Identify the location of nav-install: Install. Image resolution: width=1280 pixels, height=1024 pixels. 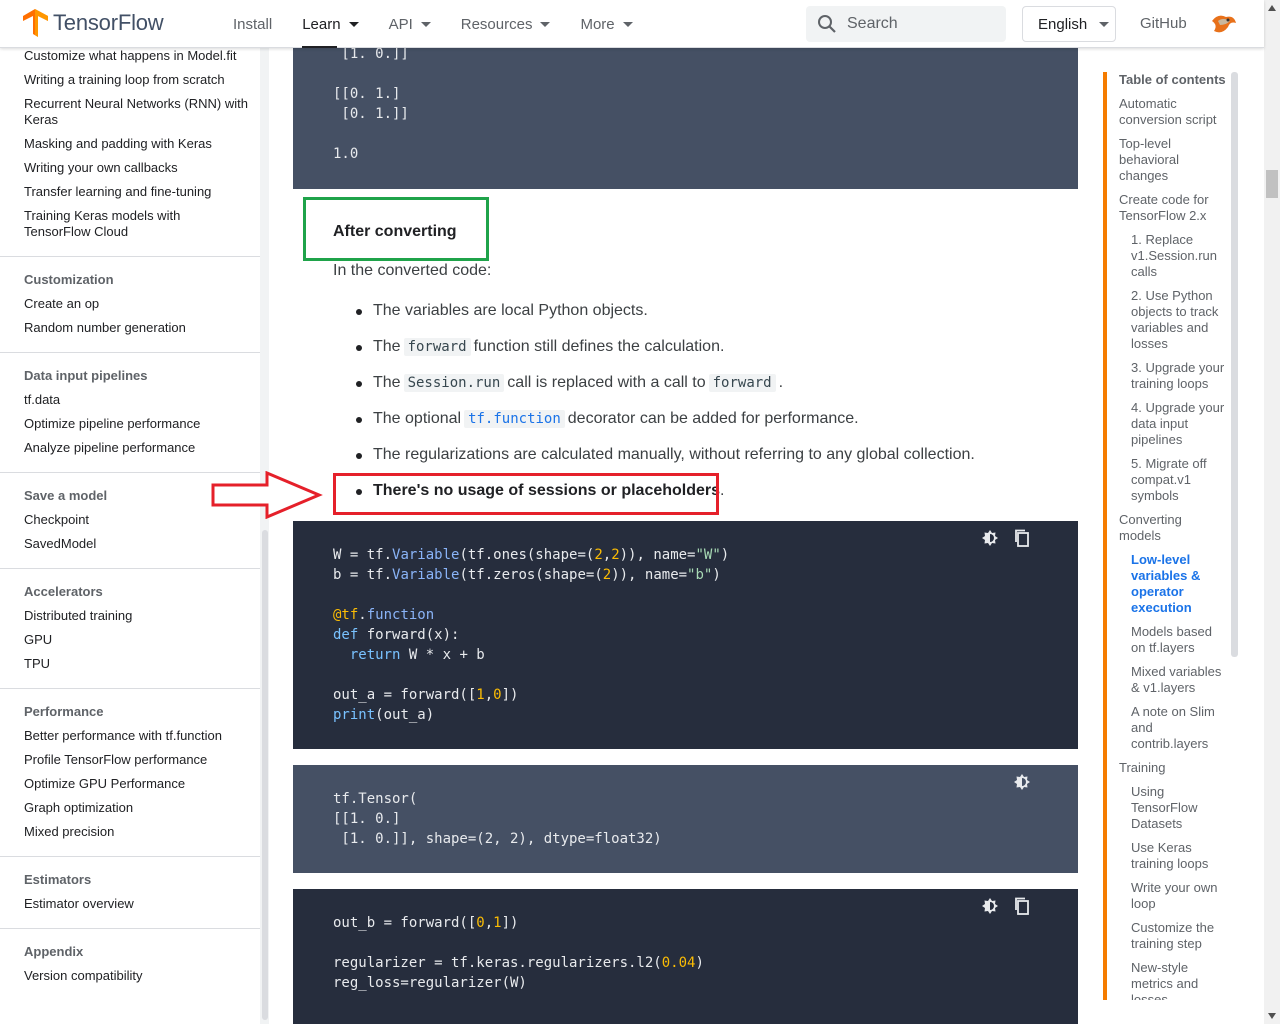
(252, 24).